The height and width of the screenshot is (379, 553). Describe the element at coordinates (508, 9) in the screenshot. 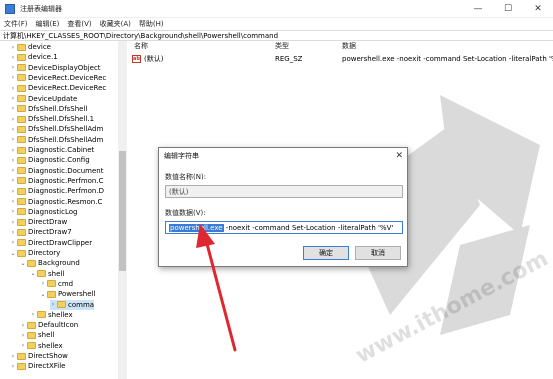

I see `maximize-button: ☐` at that location.